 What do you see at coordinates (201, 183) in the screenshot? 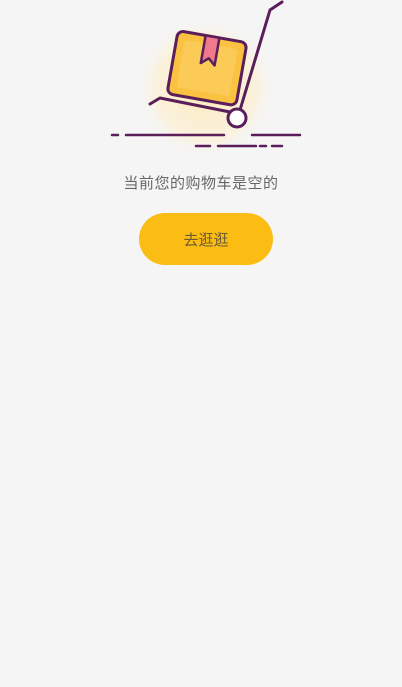
I see `empty-cart-message: 当前您的购物车是空的` at bounding box center [201, 183].